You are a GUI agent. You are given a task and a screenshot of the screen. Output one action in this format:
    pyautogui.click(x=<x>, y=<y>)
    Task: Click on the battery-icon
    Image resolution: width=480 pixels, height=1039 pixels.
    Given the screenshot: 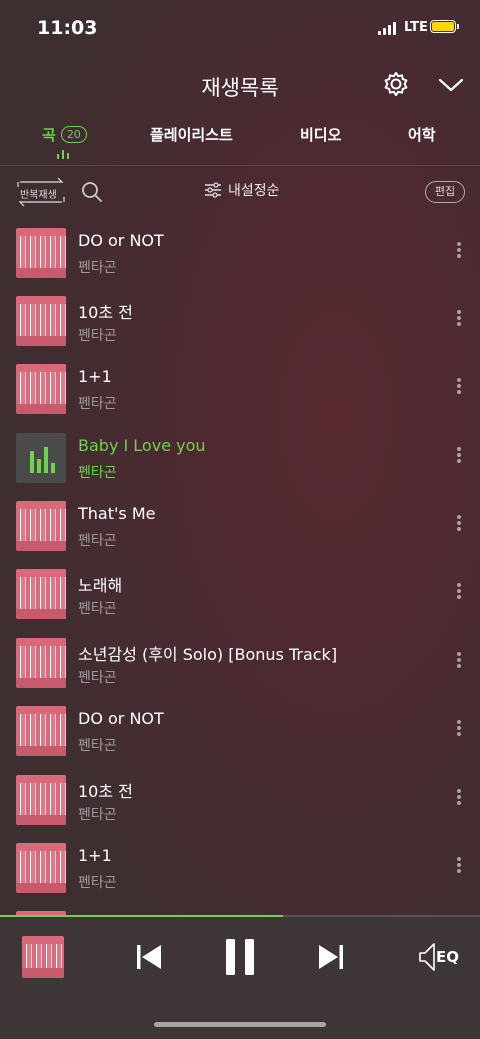 What is the action you would take?
    pyautogui.click(x=443, y=26)
    